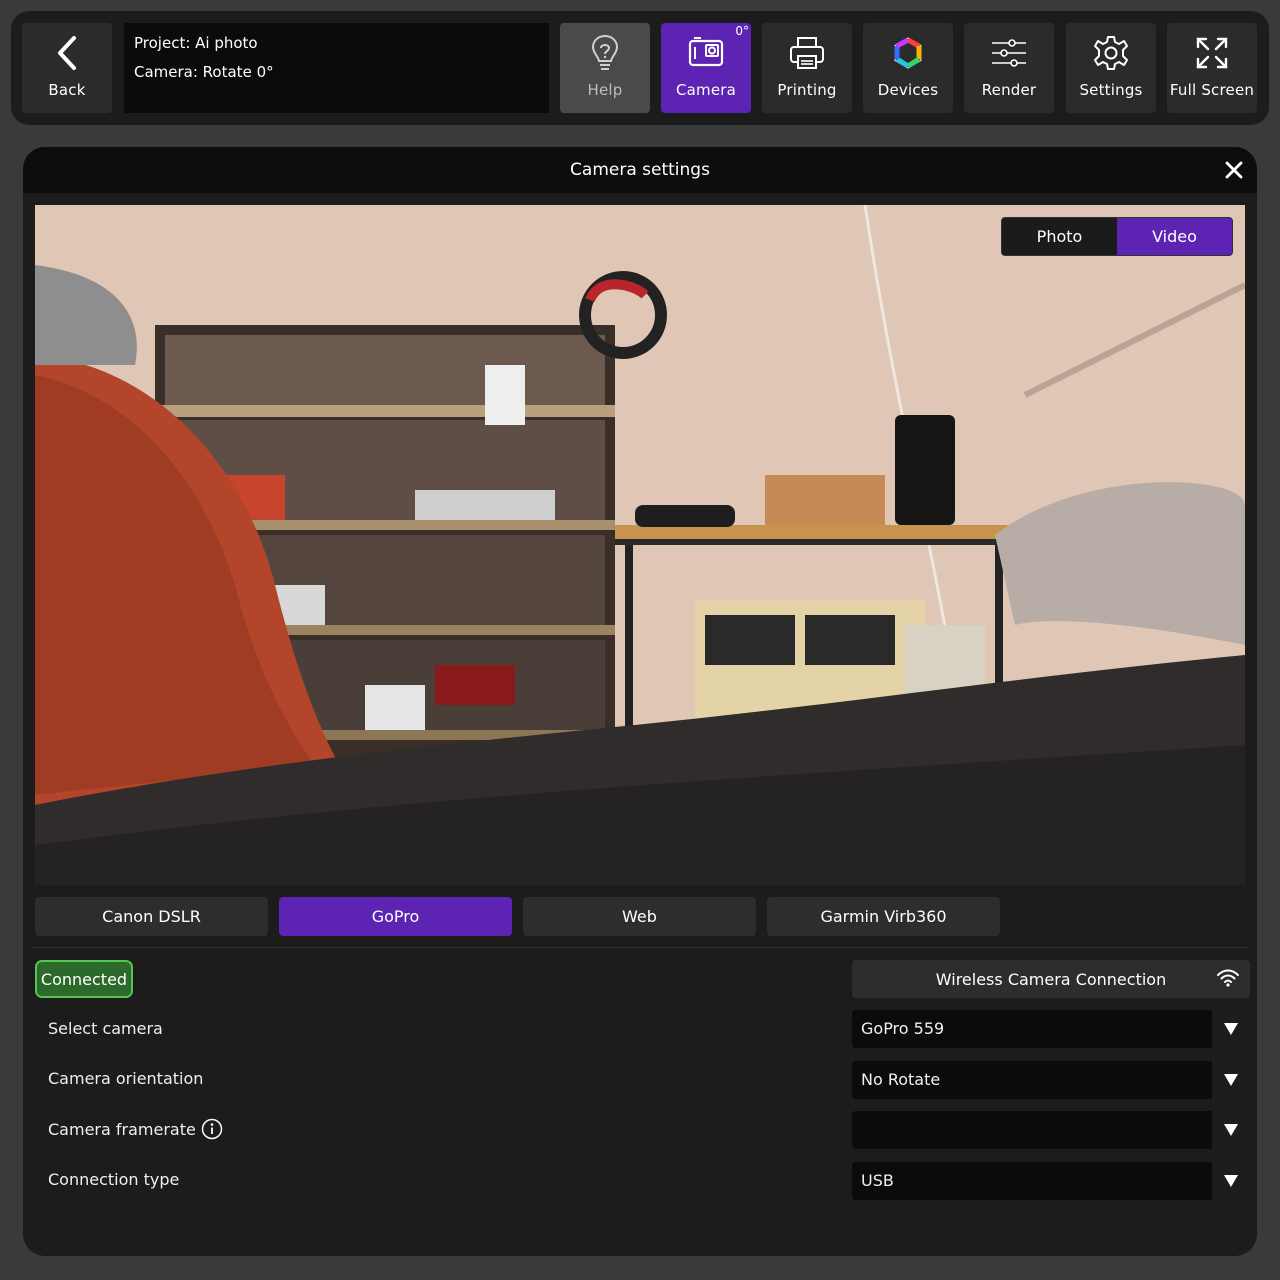 This screenshot has height=1280, width=1280. Describe the element at coordinates (908, 53) in the screenshot. I see `devices-ring-icon` at that location.